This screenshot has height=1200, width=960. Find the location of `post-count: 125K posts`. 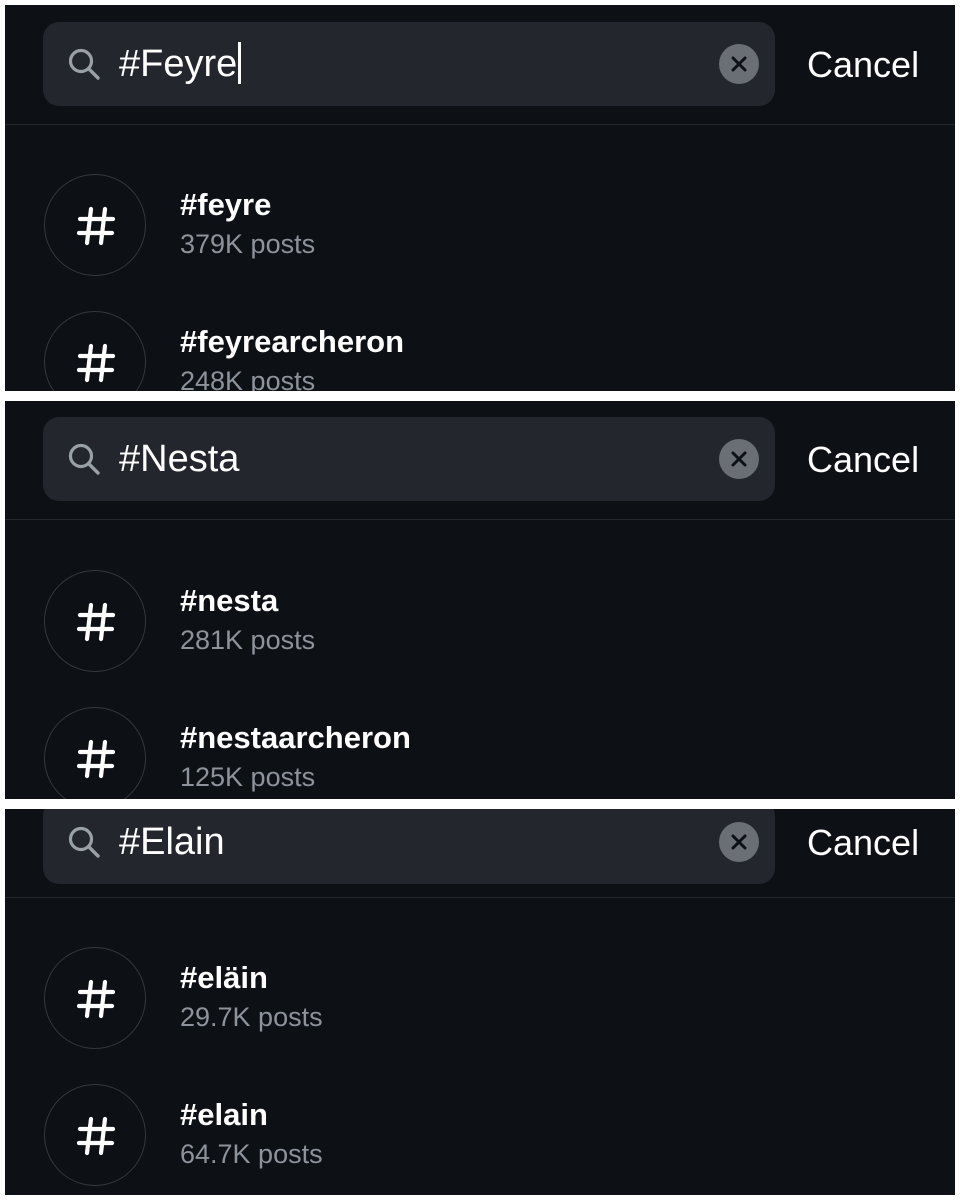

post-count: 125K posts is located at coordinates (248, 777).